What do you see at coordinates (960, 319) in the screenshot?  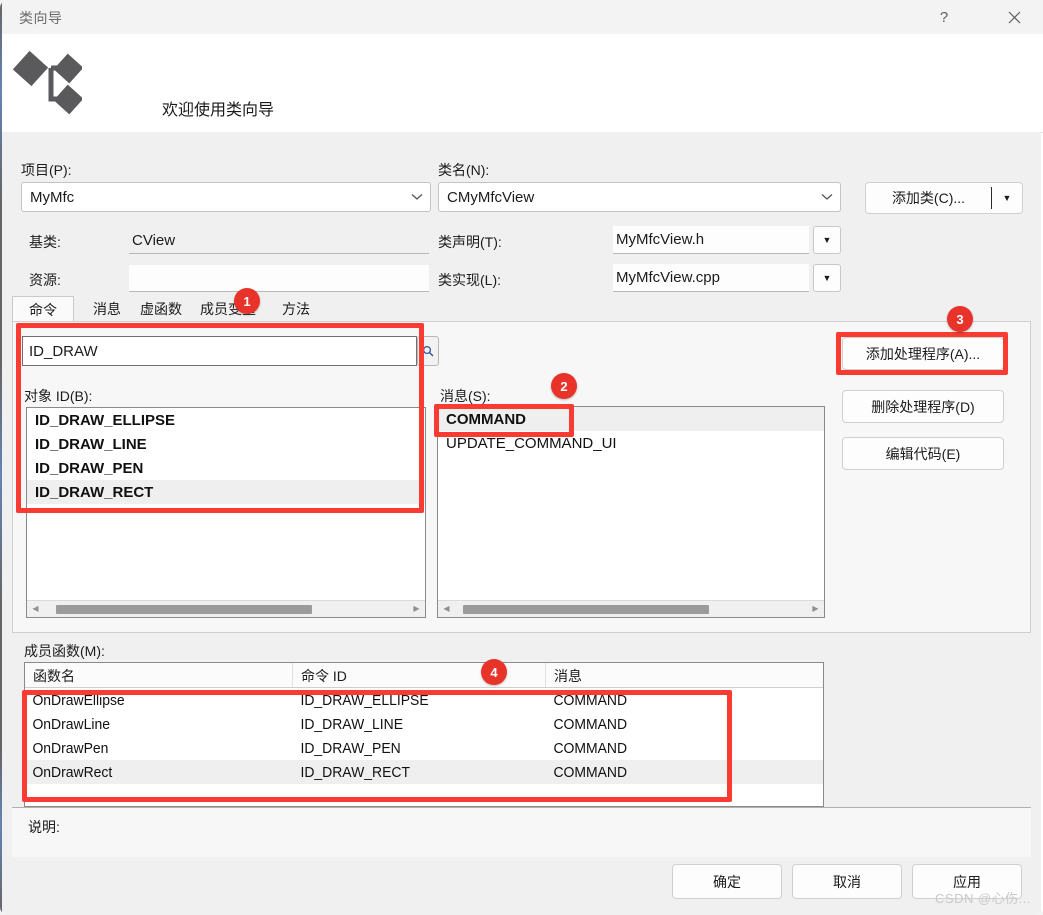 I see `annotation-badge-3: 3` at bounding box center [960, 319].